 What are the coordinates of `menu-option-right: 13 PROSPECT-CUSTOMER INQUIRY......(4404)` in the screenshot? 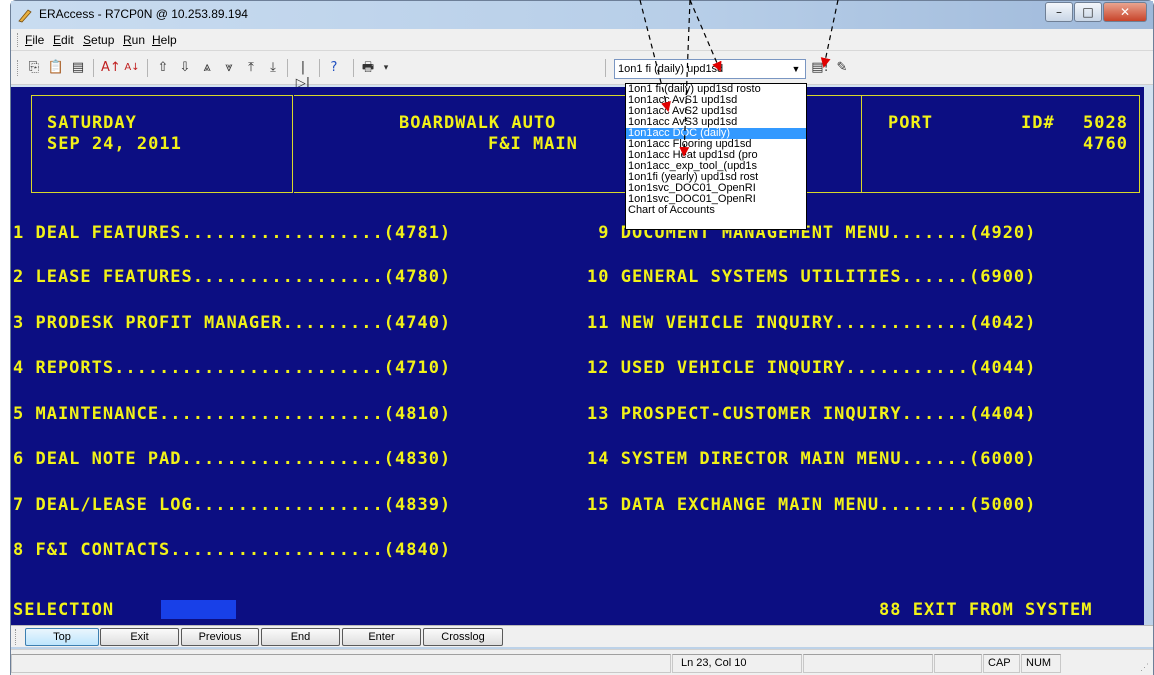 It's located at (811, 414).